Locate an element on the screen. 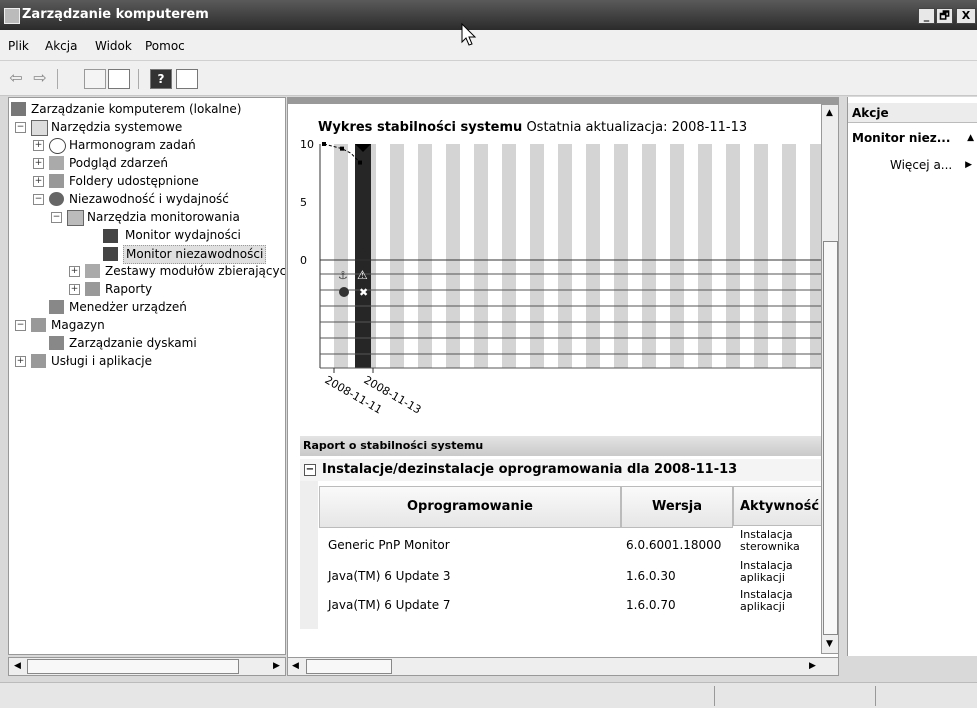  warning-icon: ⚠ is located at coordinates (362, 275).